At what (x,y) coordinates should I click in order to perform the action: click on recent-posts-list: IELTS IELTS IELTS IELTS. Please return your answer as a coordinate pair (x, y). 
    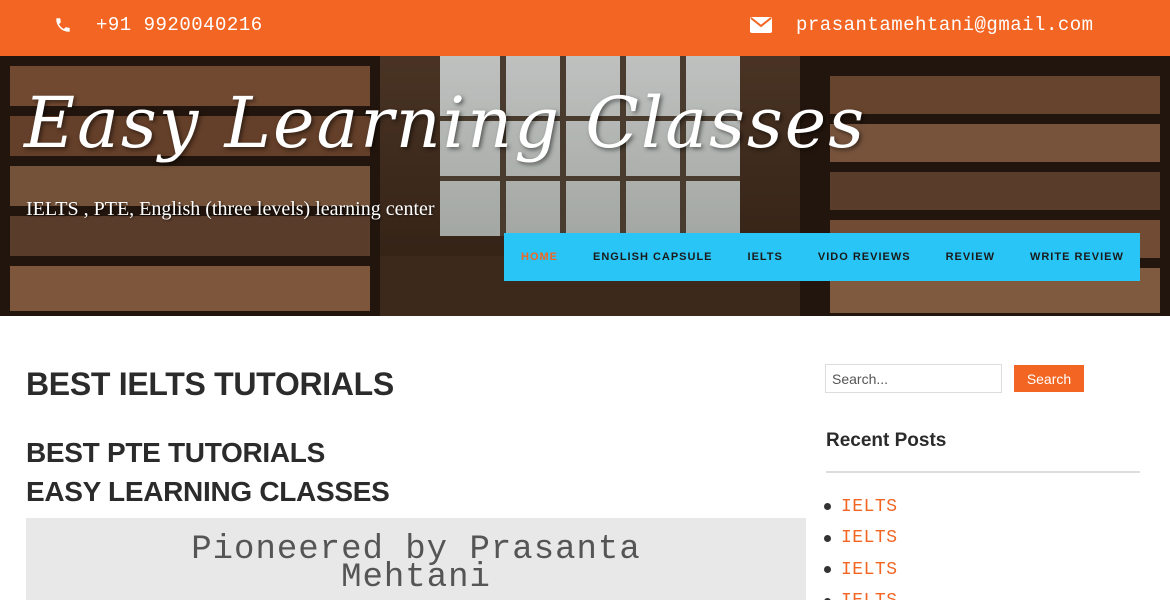
    Looking at the image, I should click on (861, 545).